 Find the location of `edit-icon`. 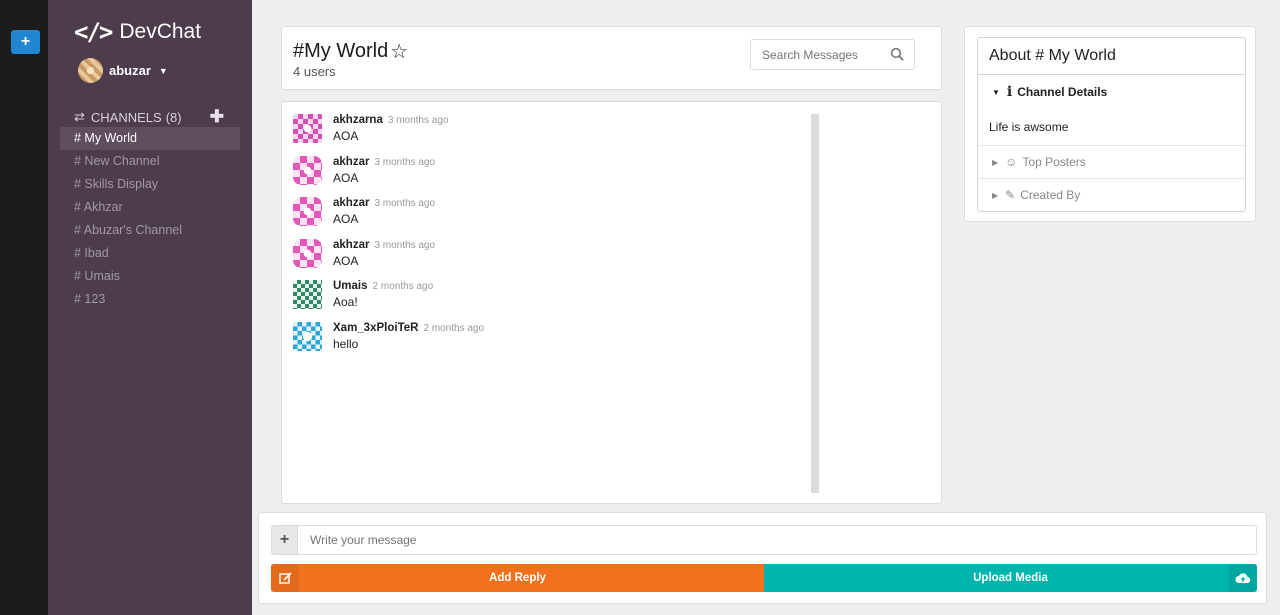

edit-icon is located at coordinates (285, 578).